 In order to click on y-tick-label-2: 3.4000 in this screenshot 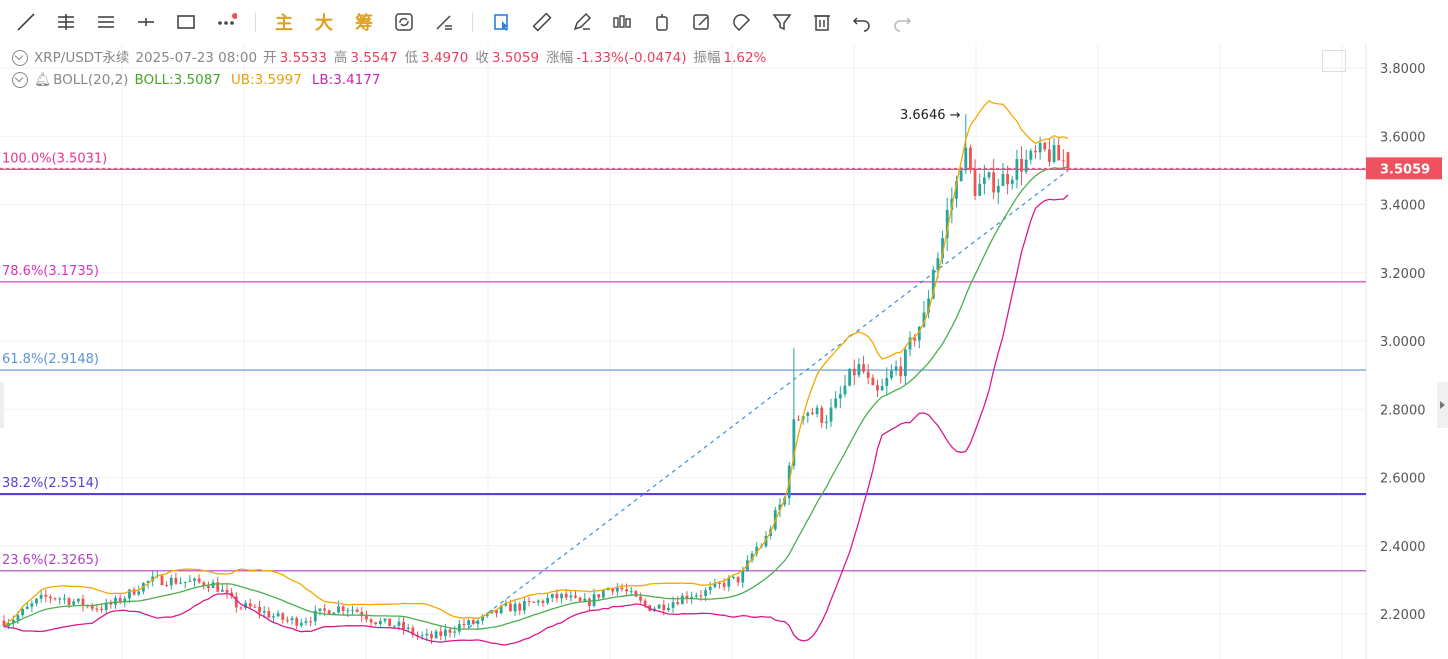, I will do `click(1403, 206)`.